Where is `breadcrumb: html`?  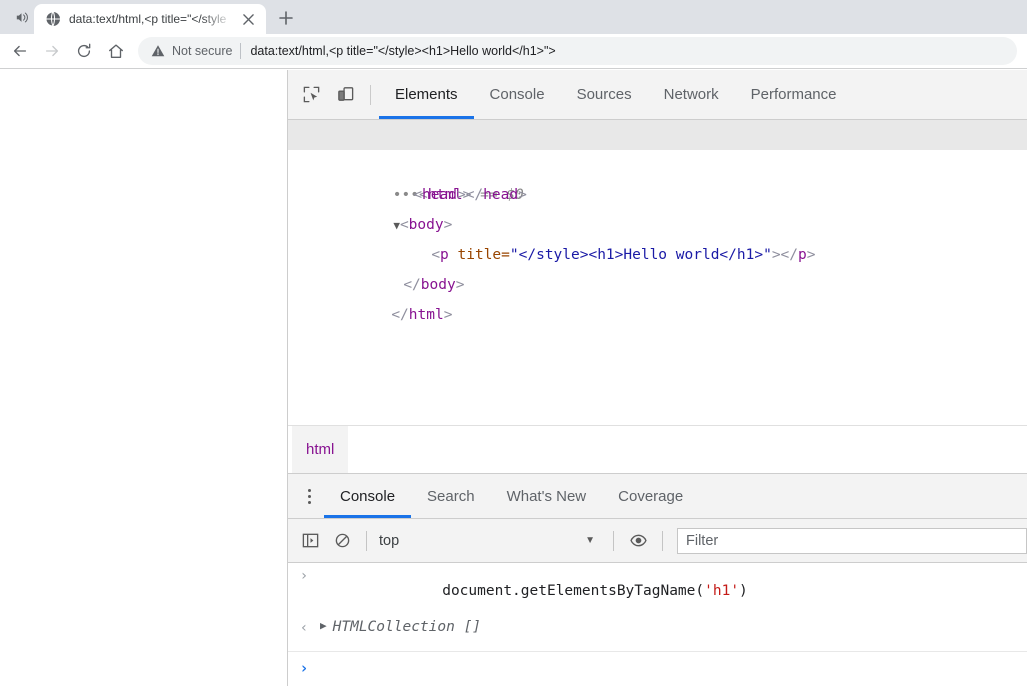
breadcrumb: html is located at coordinates (657, 449).